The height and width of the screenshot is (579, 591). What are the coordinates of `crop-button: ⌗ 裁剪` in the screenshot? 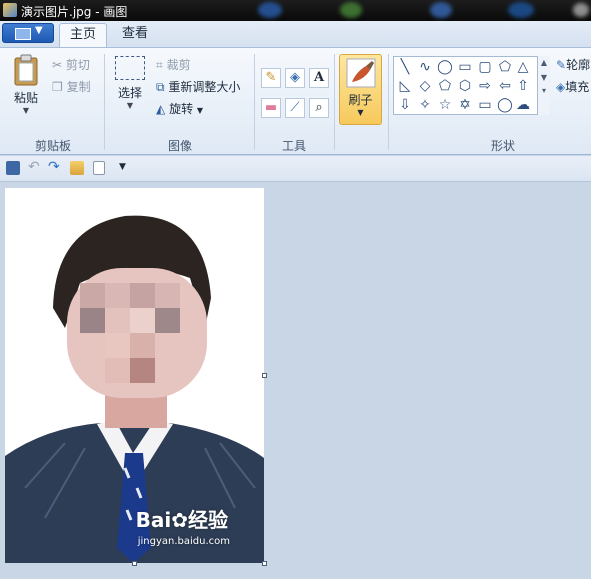 It's located at (173, 64).